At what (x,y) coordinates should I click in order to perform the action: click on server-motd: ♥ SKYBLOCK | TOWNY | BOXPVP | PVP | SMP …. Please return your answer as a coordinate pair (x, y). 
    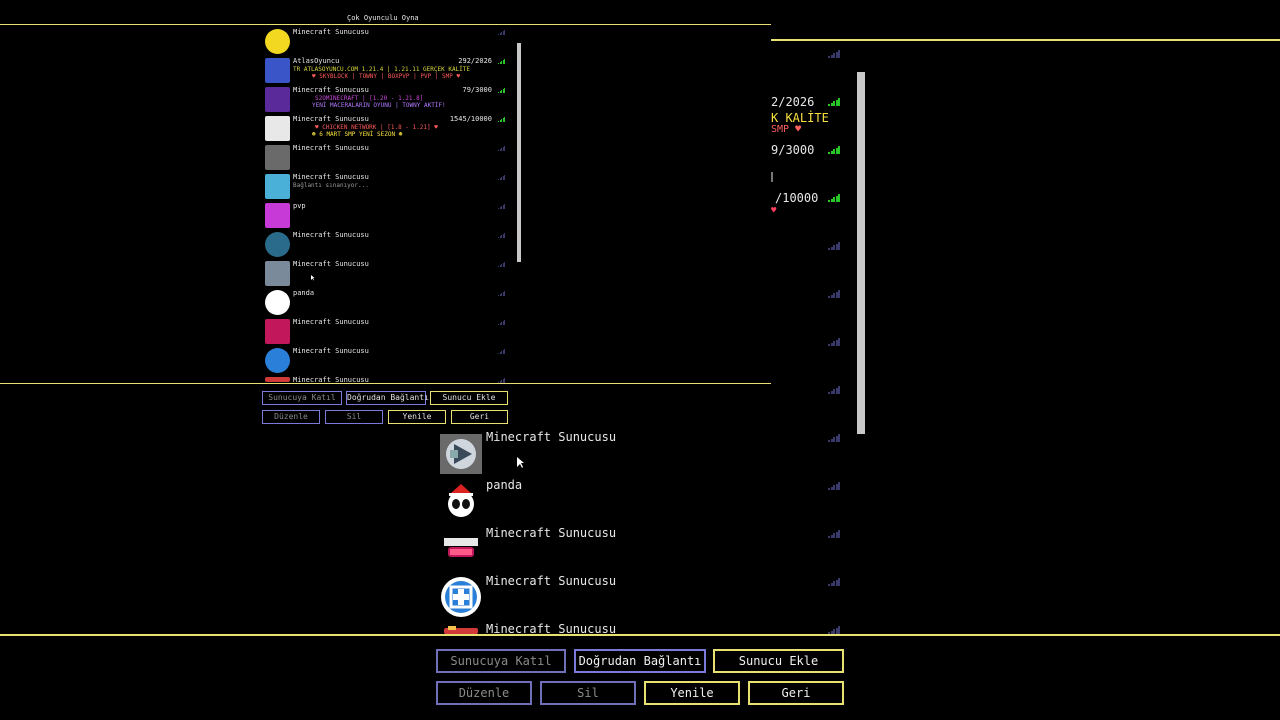
    Looking at the image, I should click on (386, 76).